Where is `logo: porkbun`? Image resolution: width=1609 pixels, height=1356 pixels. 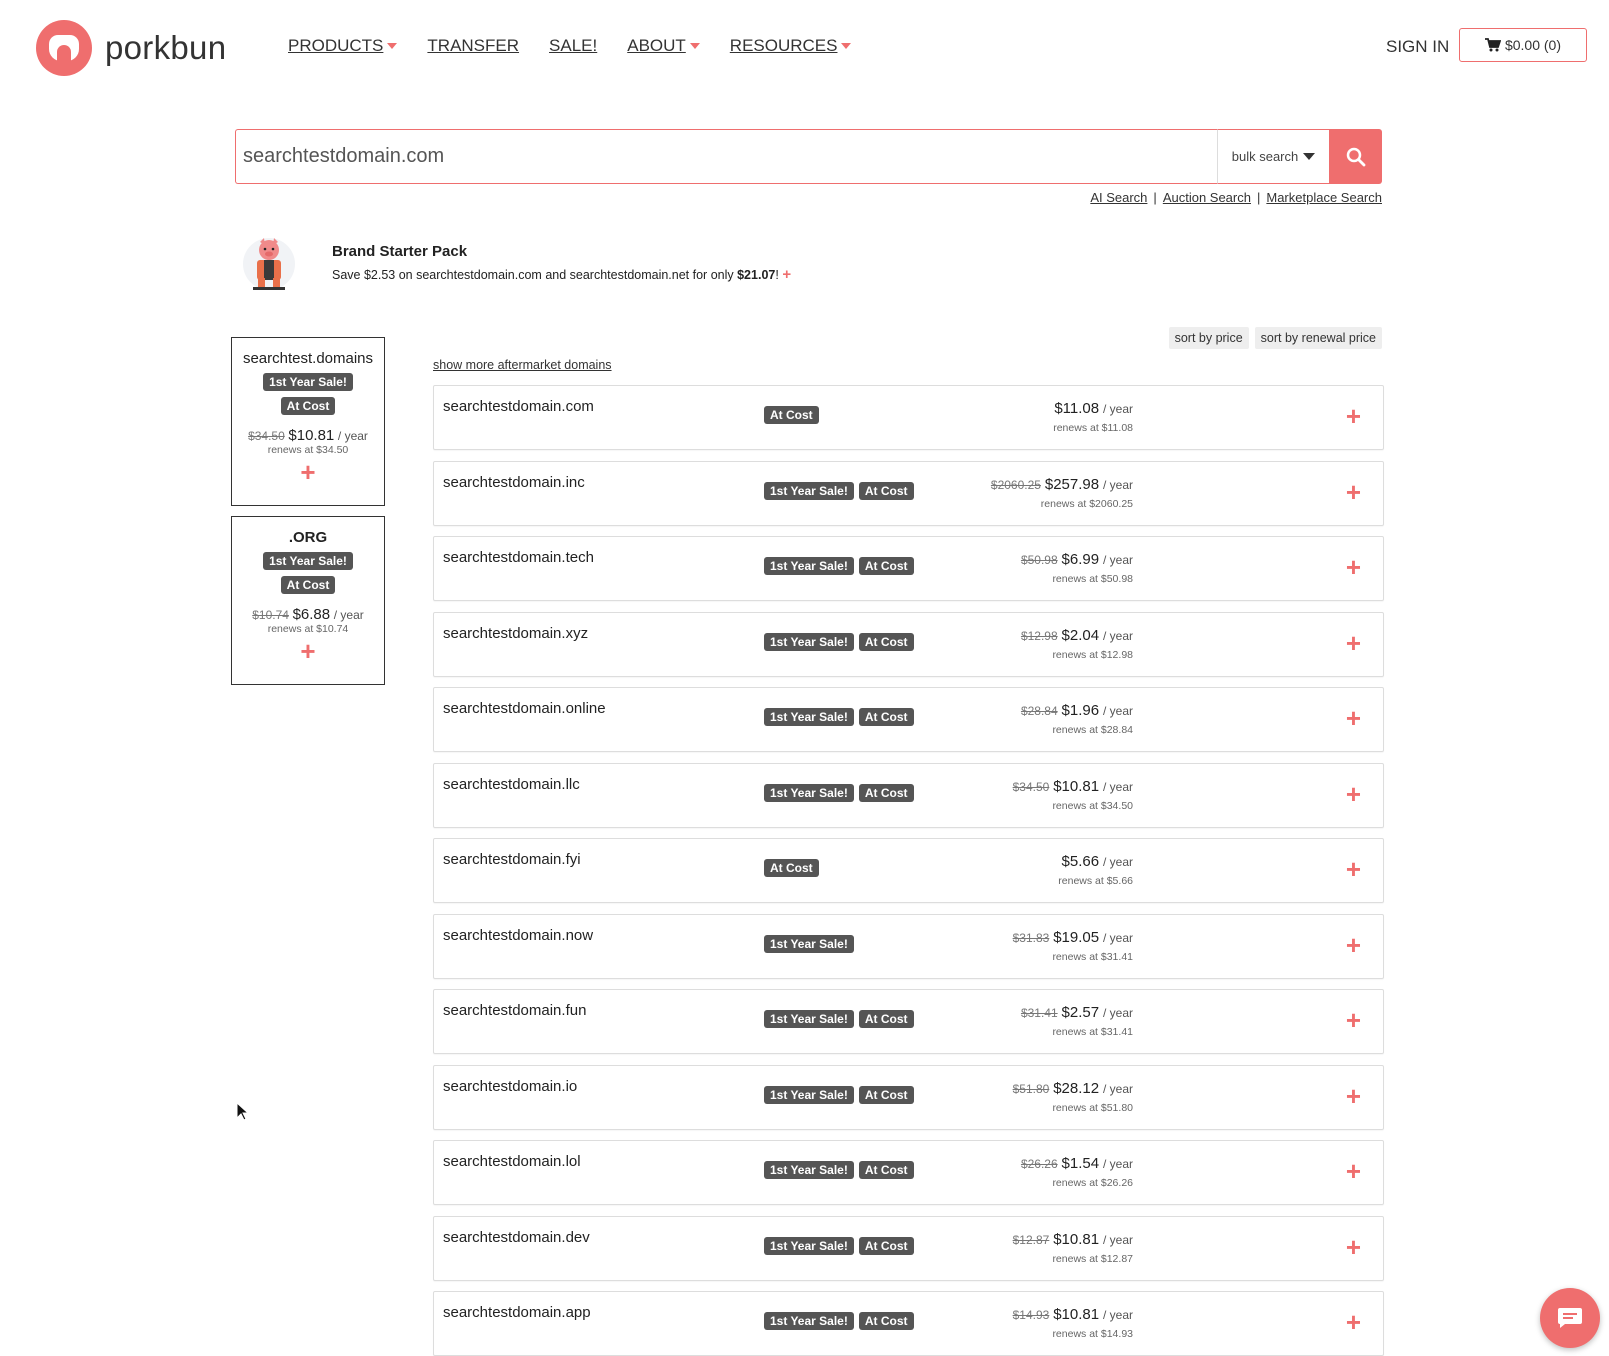 logo: porkbun is located at coordinates (131, 48).